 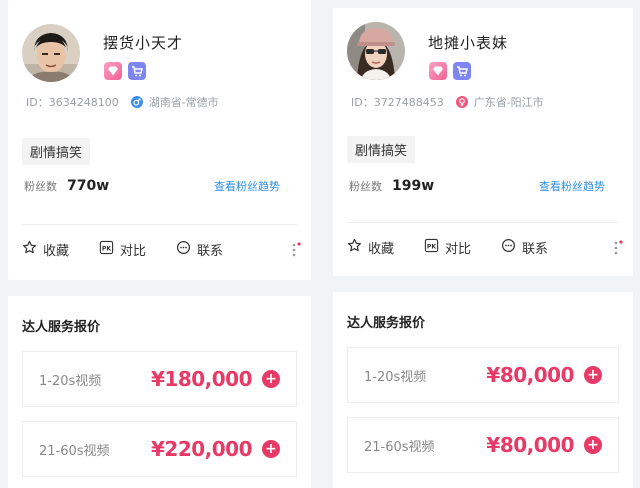 What do you see at coordinates (508, 102) in the screenshot?
I see `location: 广东省-阳江市` at bounding box center [508, 102].